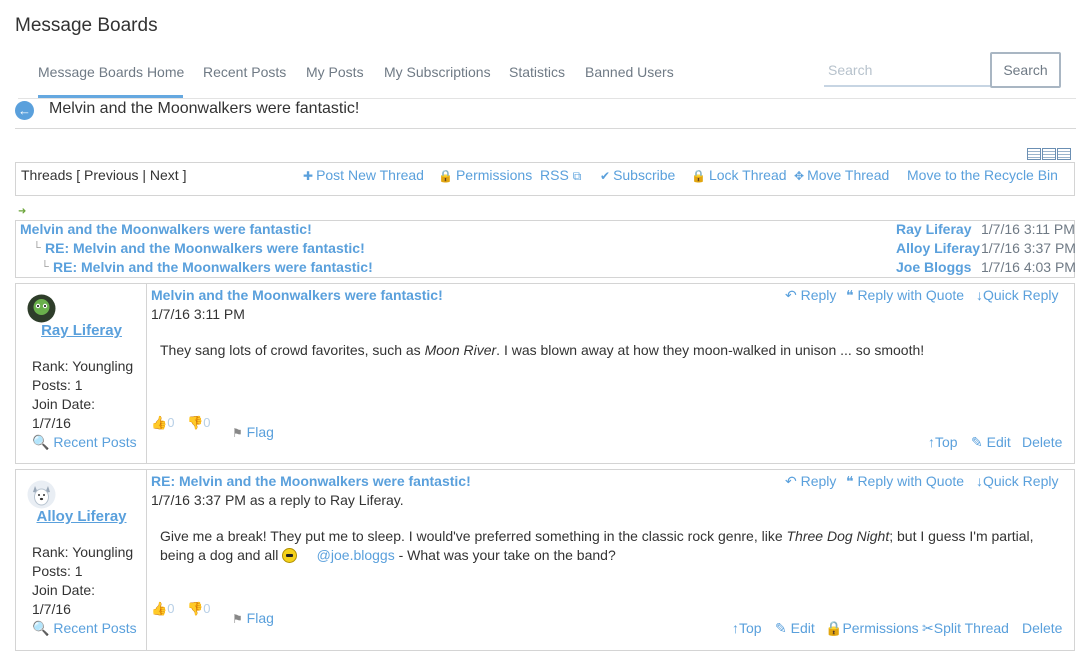 This screenshot has width=1080, height=655. I want to click on smiley-emoticon-icon, so click(290, 555).